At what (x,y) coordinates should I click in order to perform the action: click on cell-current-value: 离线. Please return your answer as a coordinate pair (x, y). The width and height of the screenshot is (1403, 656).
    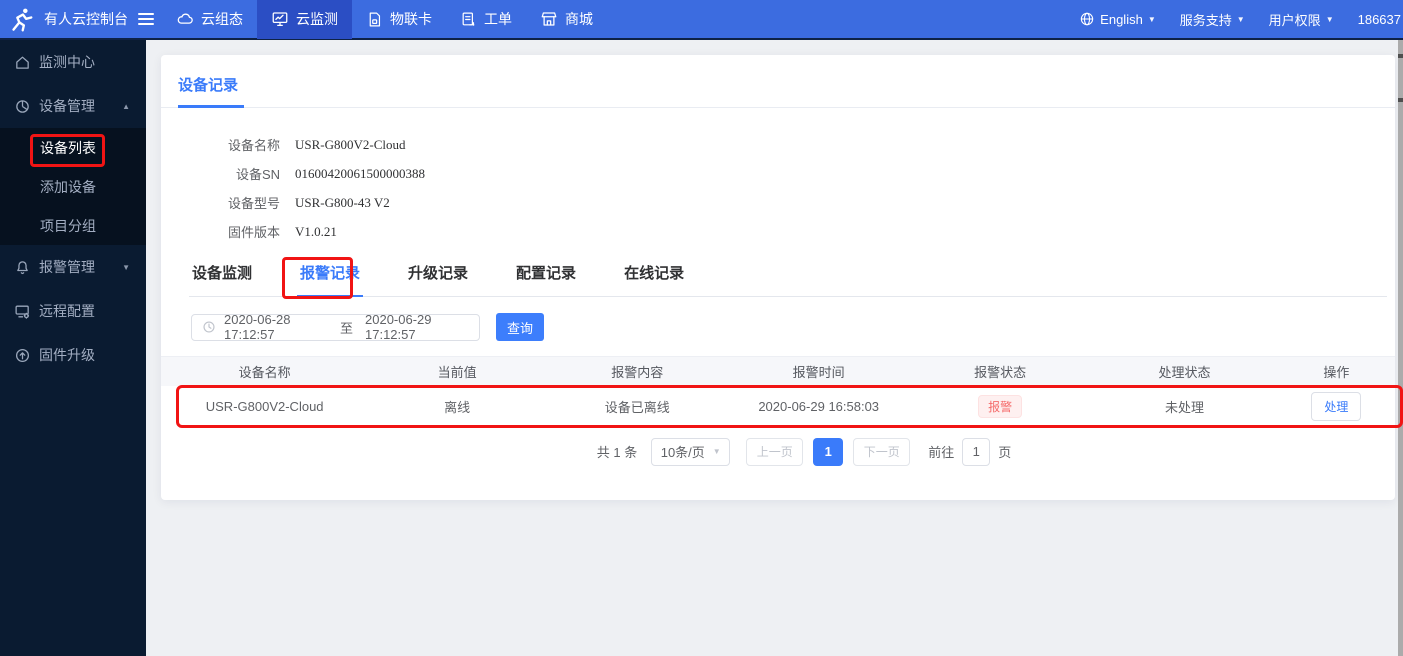
    Looking at the image, I should click on (457, 406).